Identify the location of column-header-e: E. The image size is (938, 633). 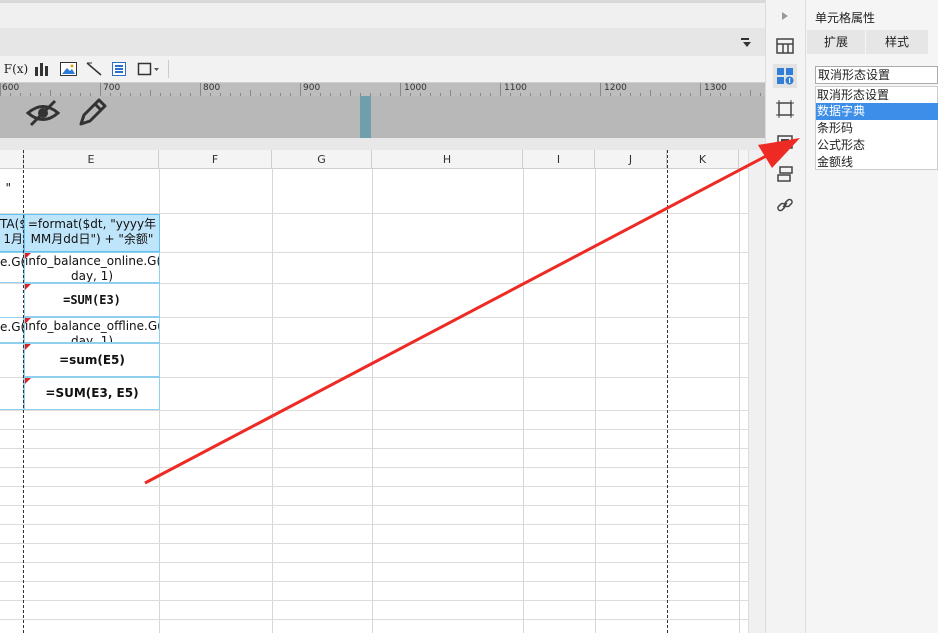
(91, 159).